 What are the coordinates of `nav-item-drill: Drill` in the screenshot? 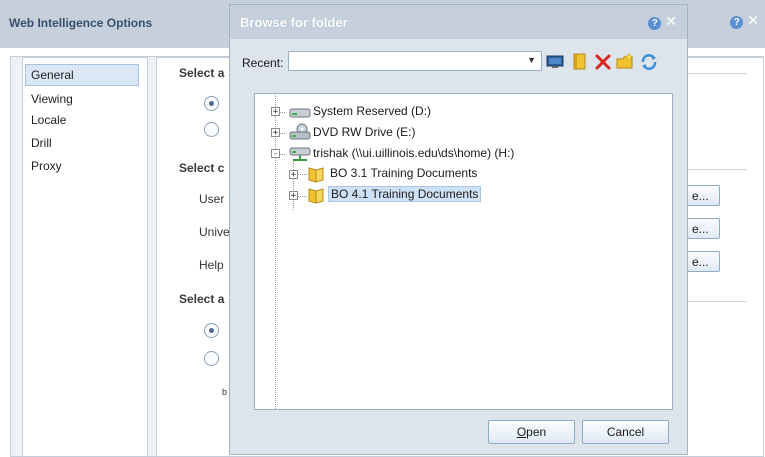 It's located at (41, 143).